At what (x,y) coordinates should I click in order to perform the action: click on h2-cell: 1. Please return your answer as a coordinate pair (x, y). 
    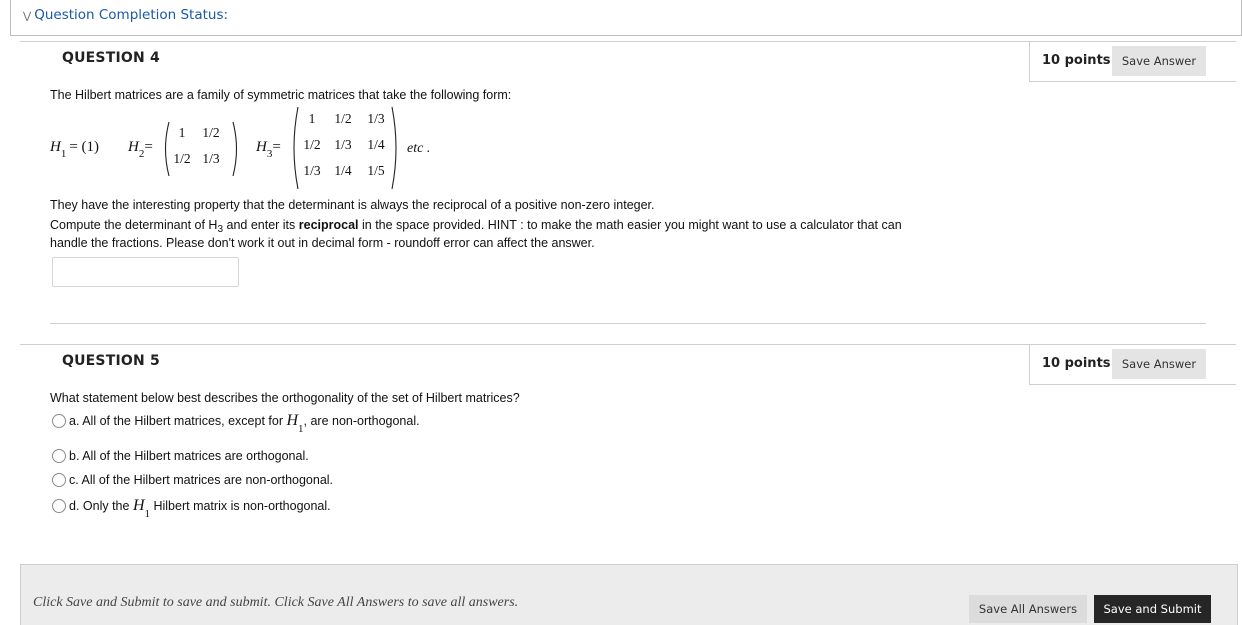
    Looking at the image, I should click on (182, 132).